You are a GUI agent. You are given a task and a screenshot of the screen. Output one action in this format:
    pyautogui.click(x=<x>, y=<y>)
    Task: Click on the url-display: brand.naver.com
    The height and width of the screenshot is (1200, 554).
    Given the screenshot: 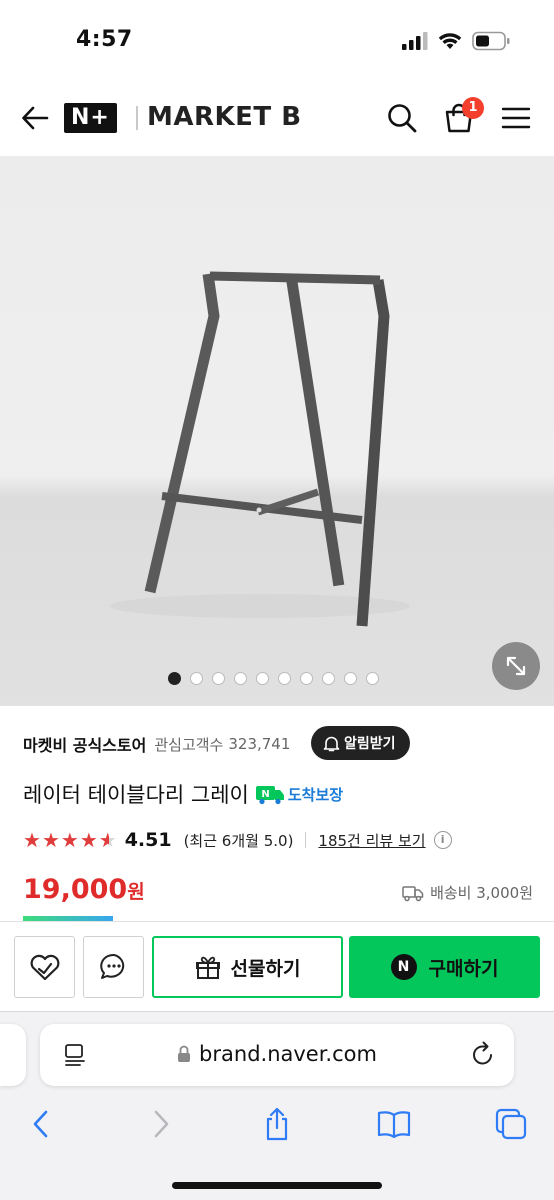 What is the action you would take?
    pyautogui.click(x=277, y=1054)
    